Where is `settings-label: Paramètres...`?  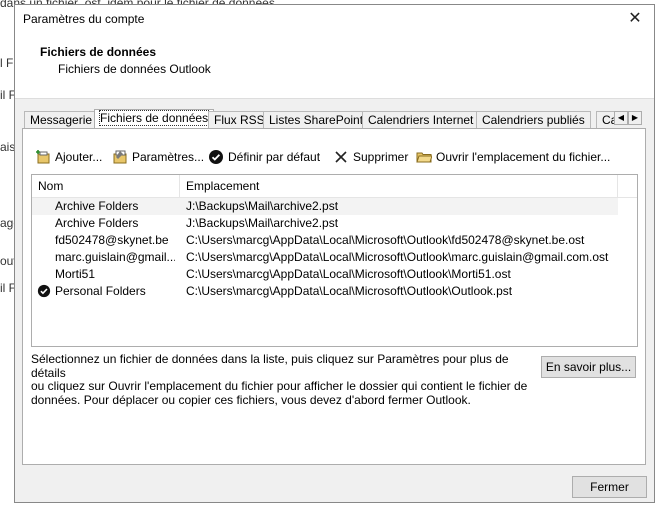 settings-label: Paramètres... is located at coordinates (168, 157).